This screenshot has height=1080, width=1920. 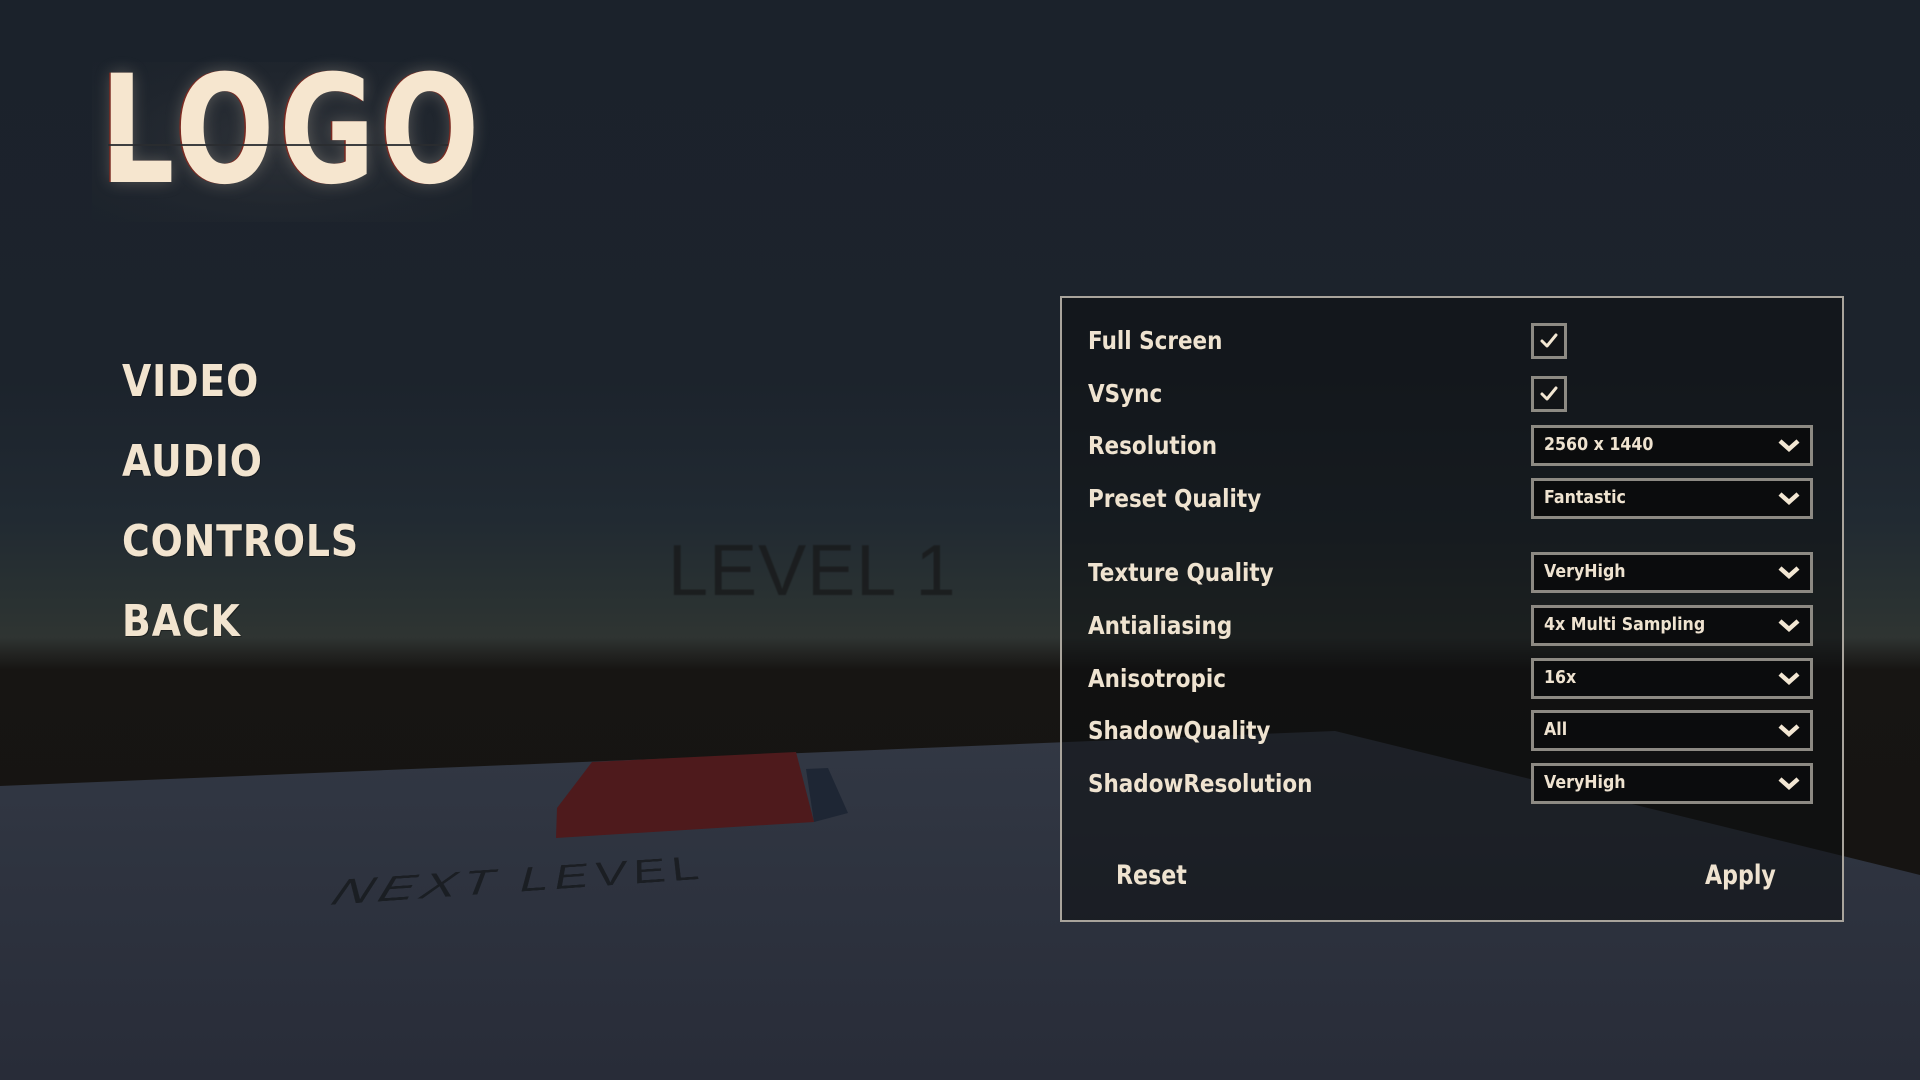 I want to click on setting-row-texture-quality: Texture Quality VeryHigh, so click(x=1458, y=575).